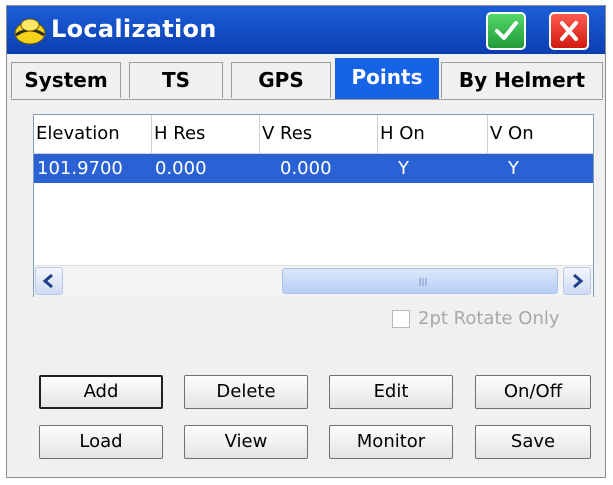 This screenshot has width=613, height=485. I want to click on save-button: Save, so click(533, 442).